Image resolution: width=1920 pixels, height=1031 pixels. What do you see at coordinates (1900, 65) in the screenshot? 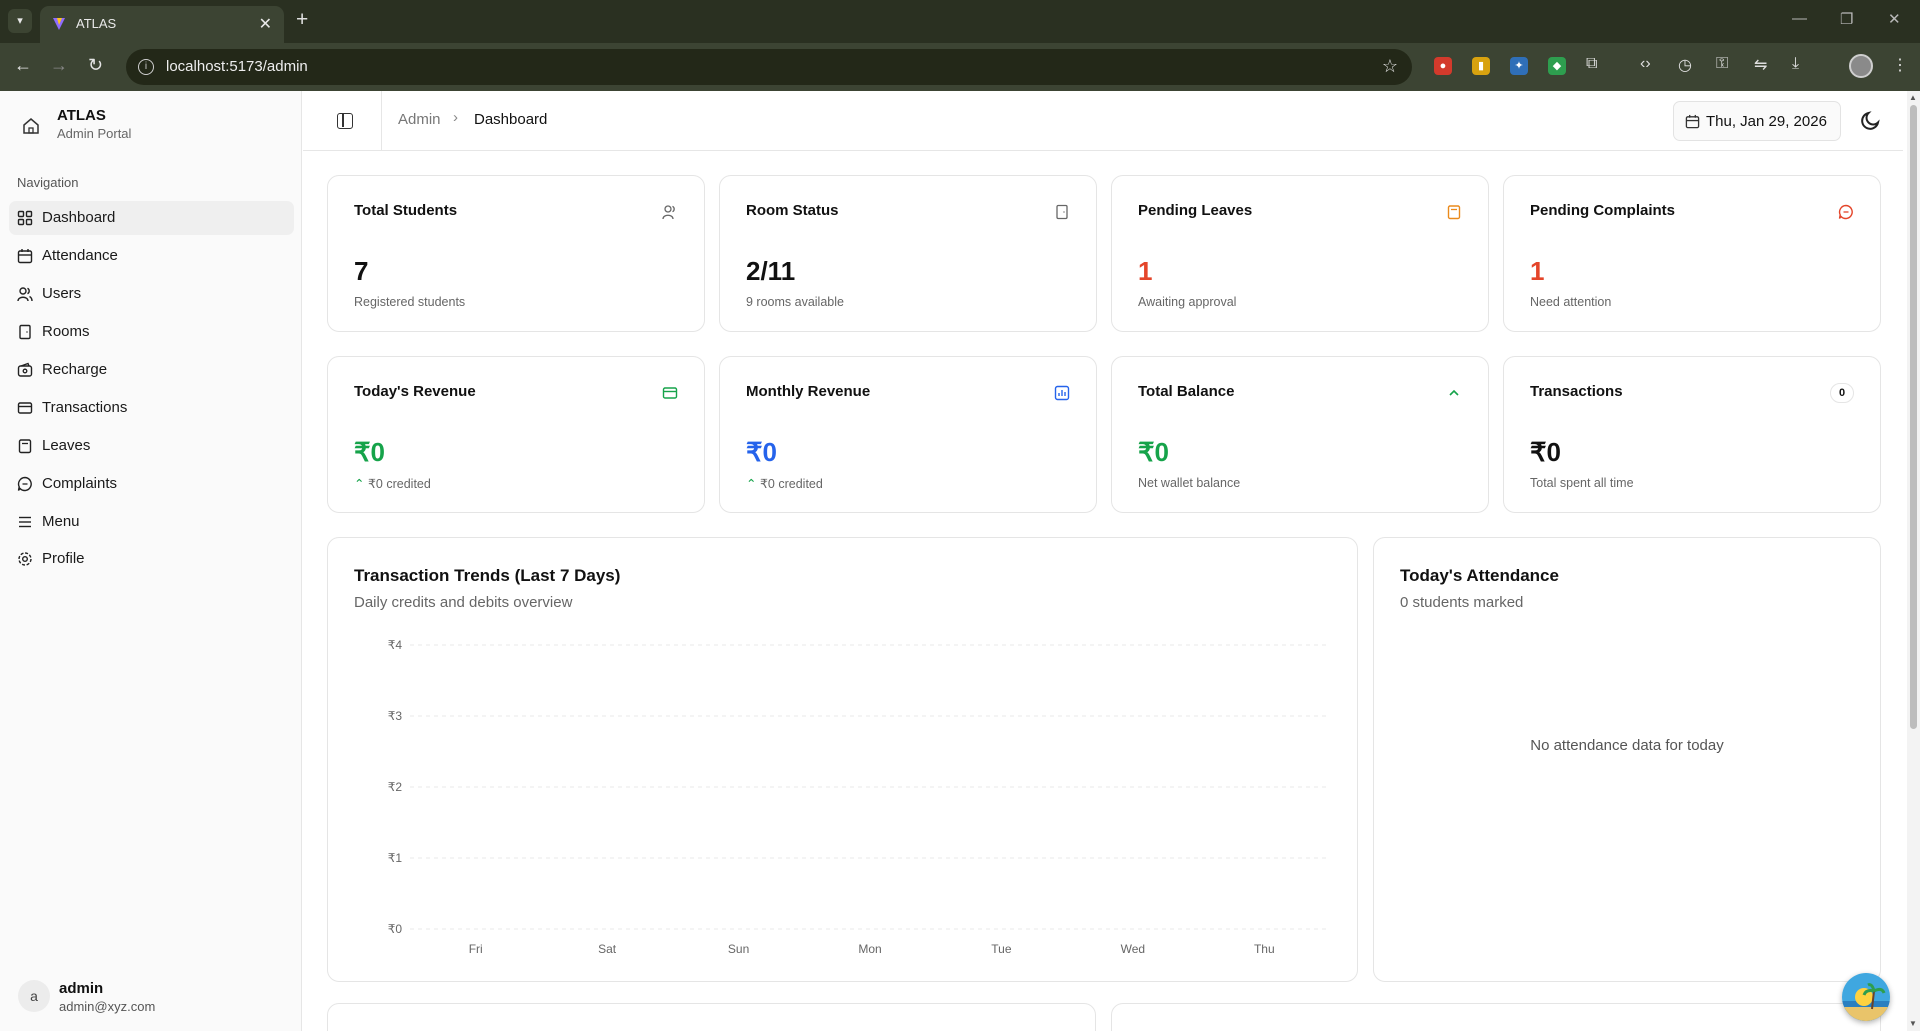
I see `browser-menu-icon: ⋮` at bounding box center [1900, 65].